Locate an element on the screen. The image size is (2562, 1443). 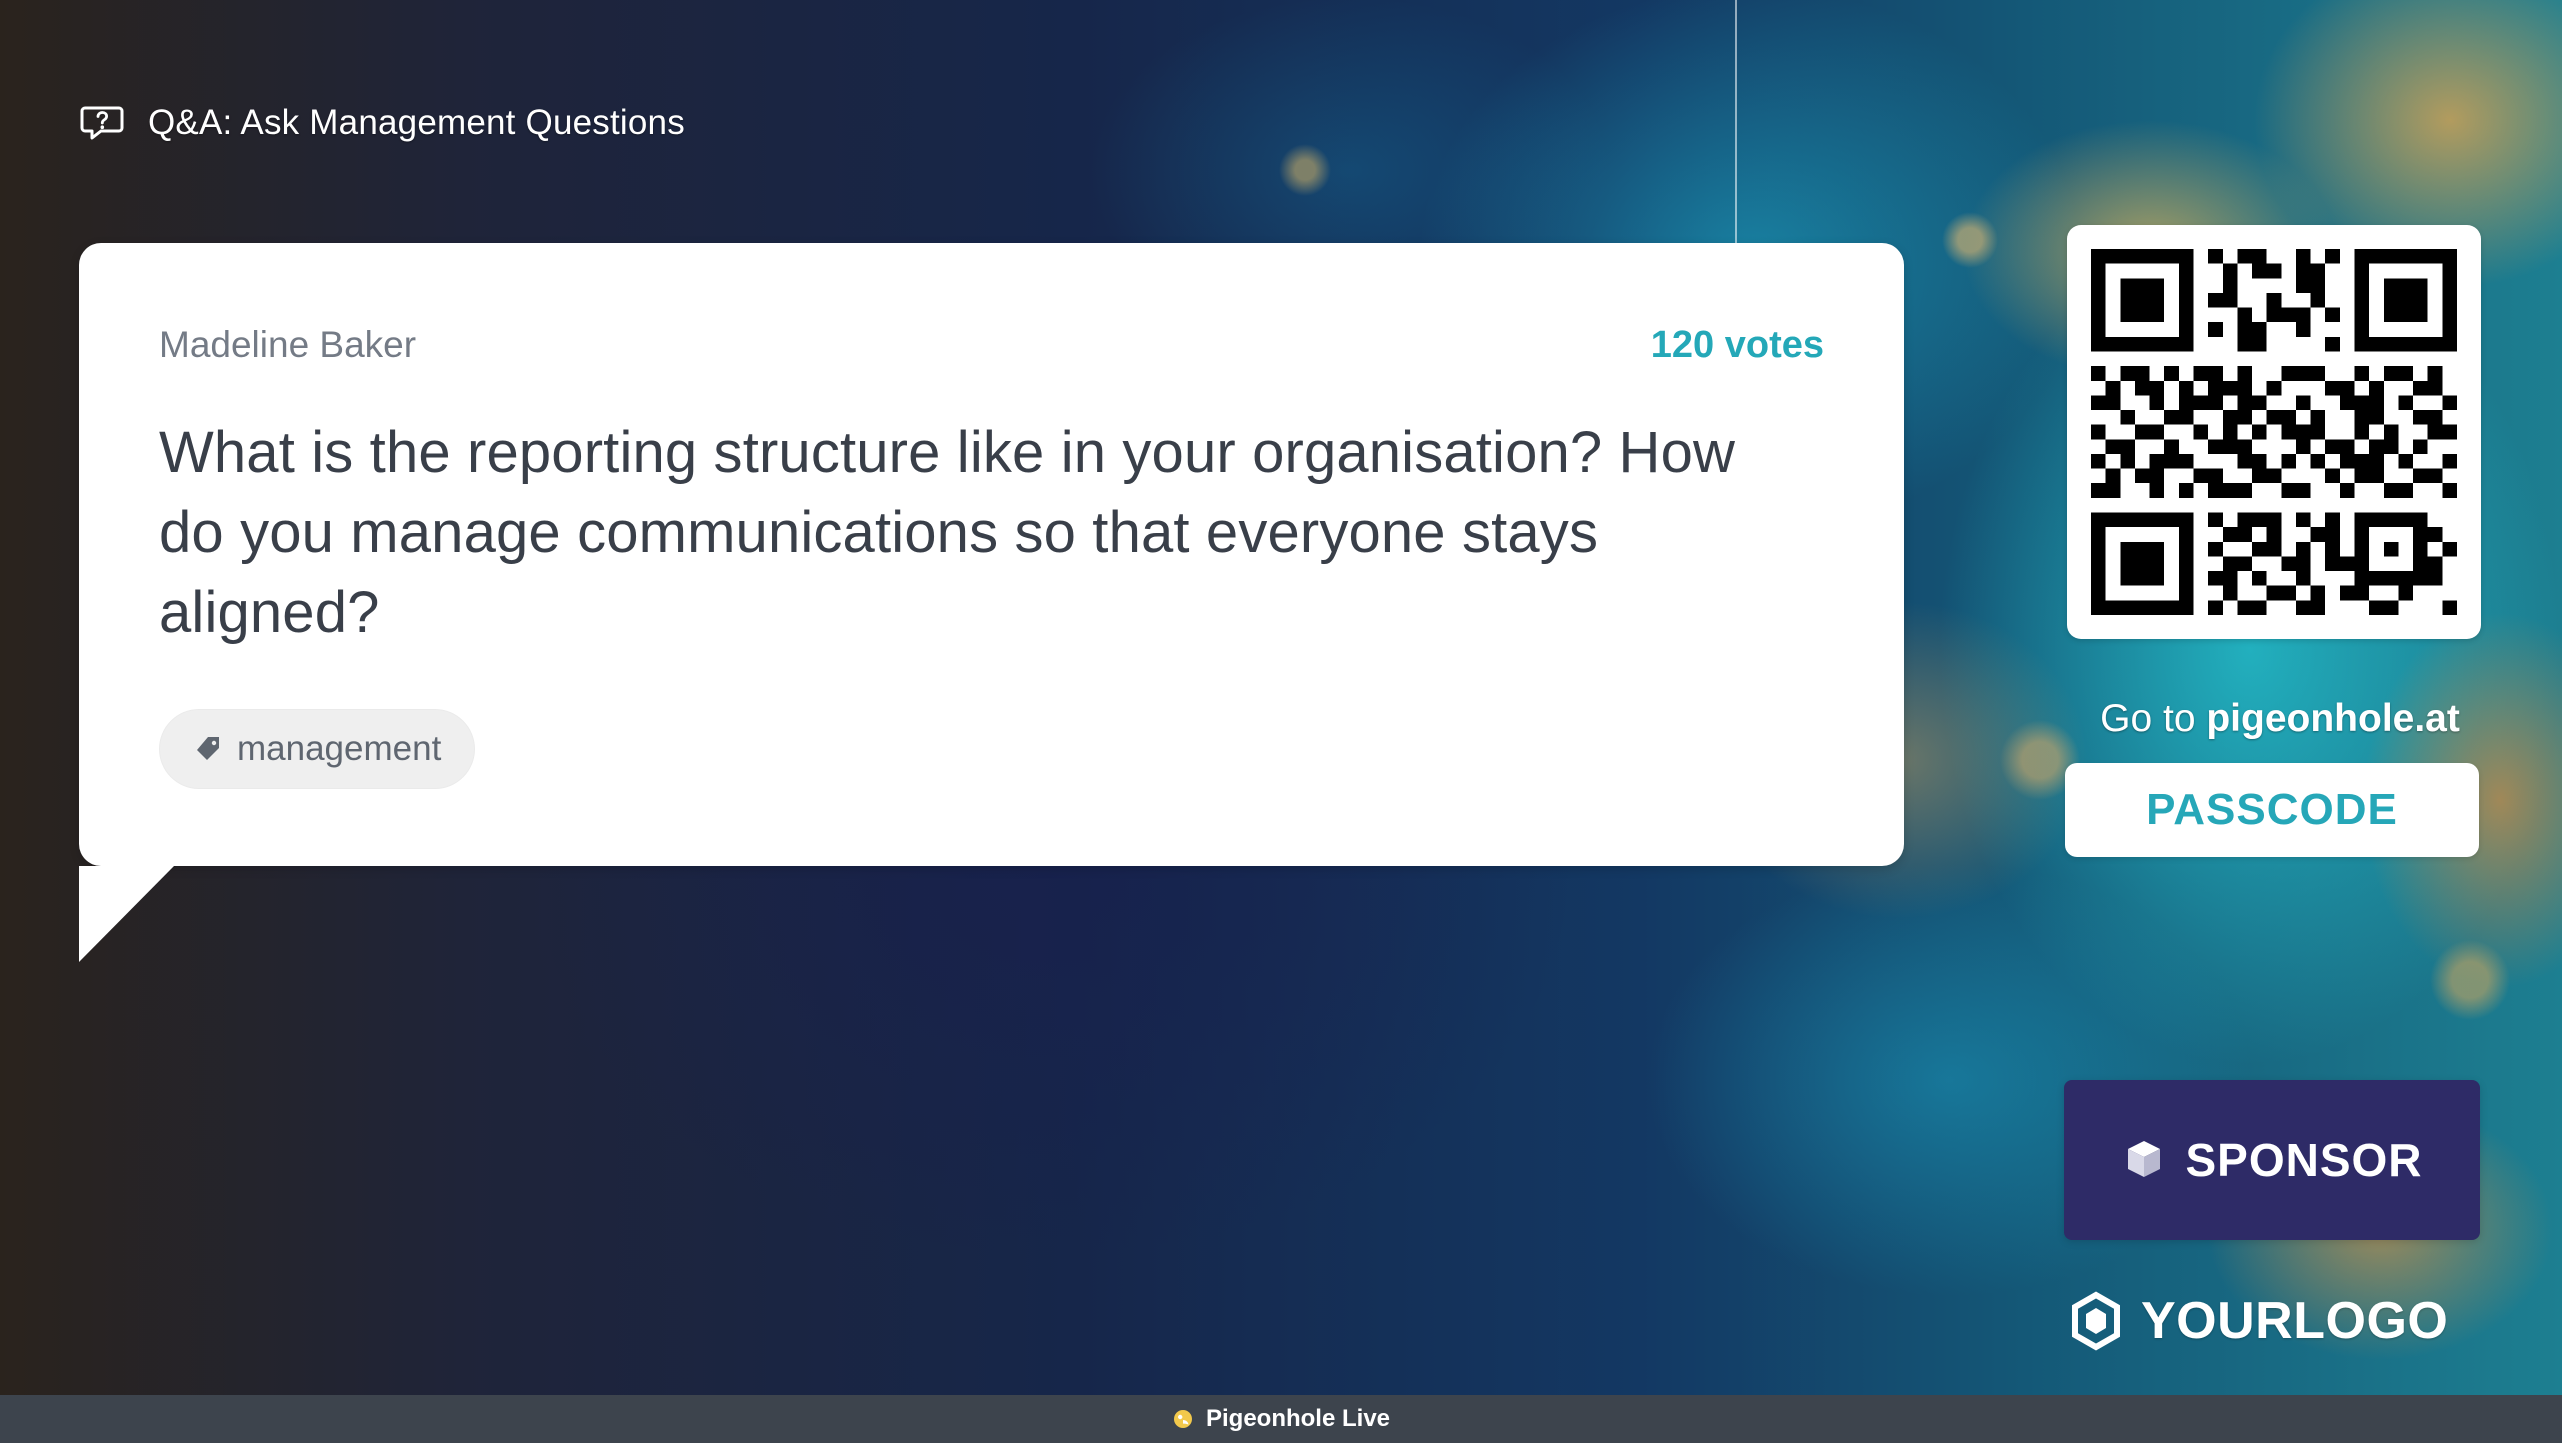
tag-label: management is located at coordinates (339, 748).